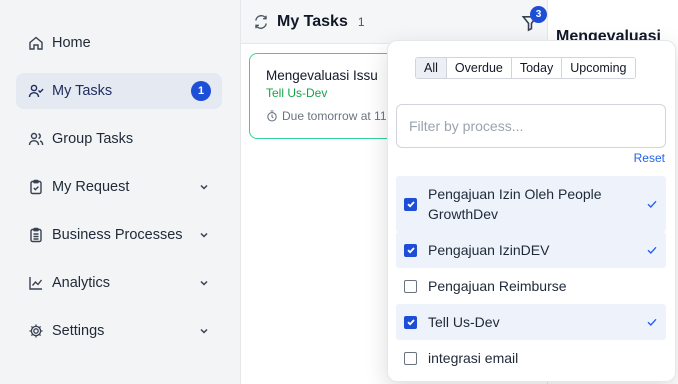 The height and width of the screenshot is (384, 678). Describe the element at coordinates (81, 283) in the screenshot. I see `sidebar-item-label: Analytics` at that location.